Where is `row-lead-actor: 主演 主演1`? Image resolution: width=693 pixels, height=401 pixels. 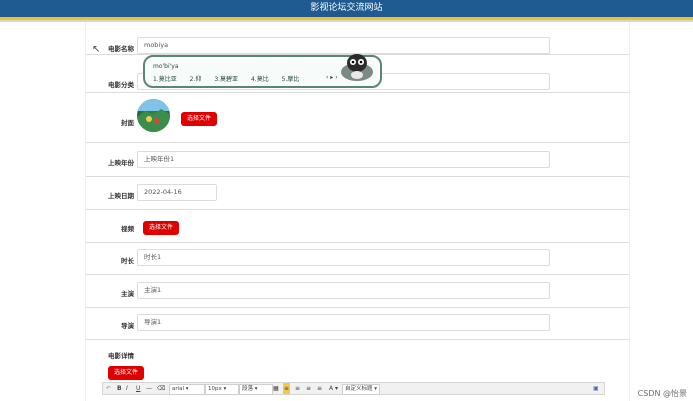 row-lead-actor: 主演 主演1 is located at coordinates (357, 291).